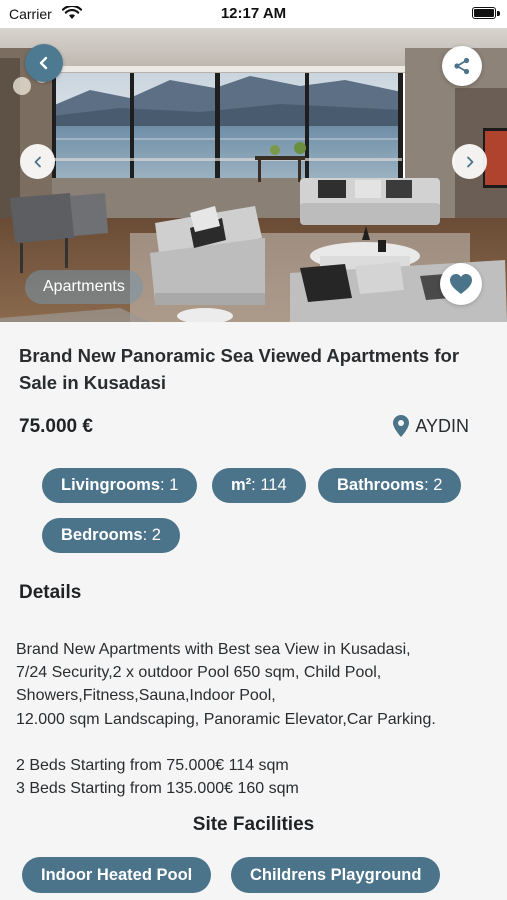 The image size is (507, 900). Describe the element at coordinates (152, 765) in the screenshot. I see `description-line: 2 Beds Starting from 75.000€ 114 sqm` at that location.